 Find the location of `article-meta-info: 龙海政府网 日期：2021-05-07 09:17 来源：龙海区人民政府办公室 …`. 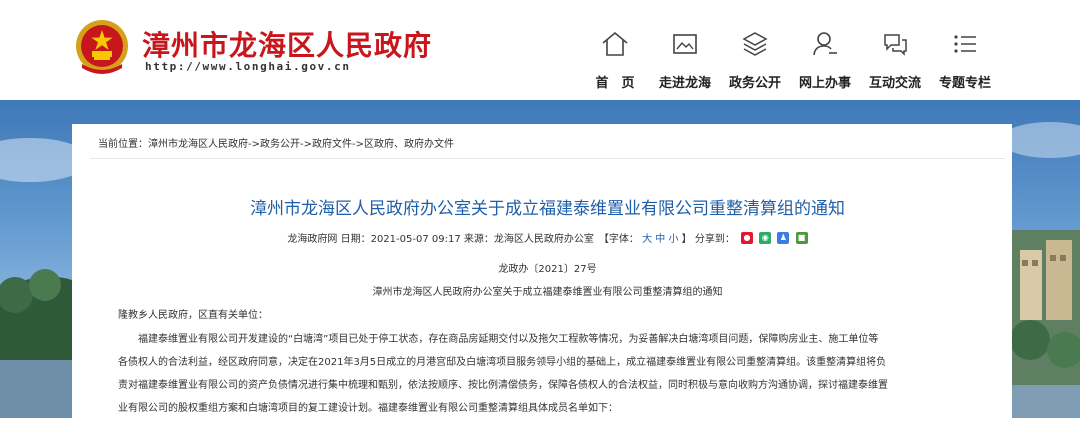

article-meta-info: 龙海政府网 日期：2021-05-07 09:17 来源：龙海区人民政府办公室 … is located at coordinates (463, 239).